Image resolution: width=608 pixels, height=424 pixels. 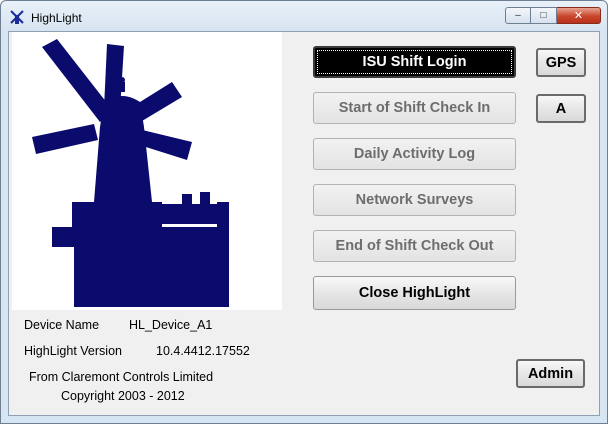 What do you see at coordinates (203, 351) in the screenshot?
I see `version-value: 10.4.4412.17552` at bounding box center [203, 351].